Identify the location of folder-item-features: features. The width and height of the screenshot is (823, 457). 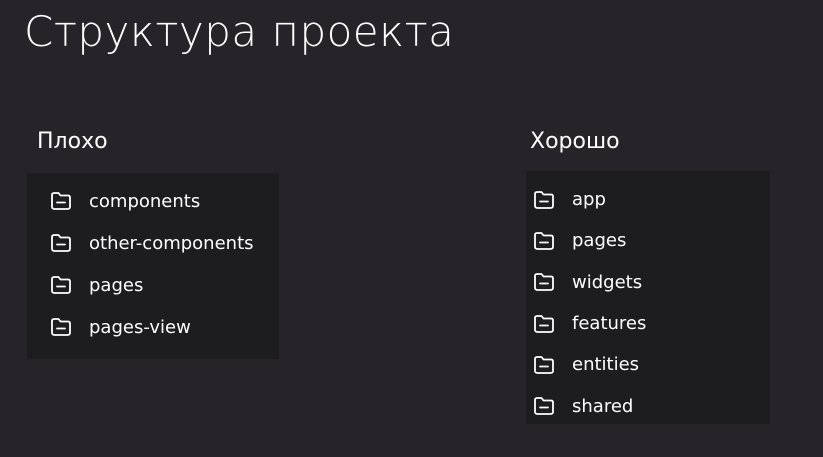
(651, 323).